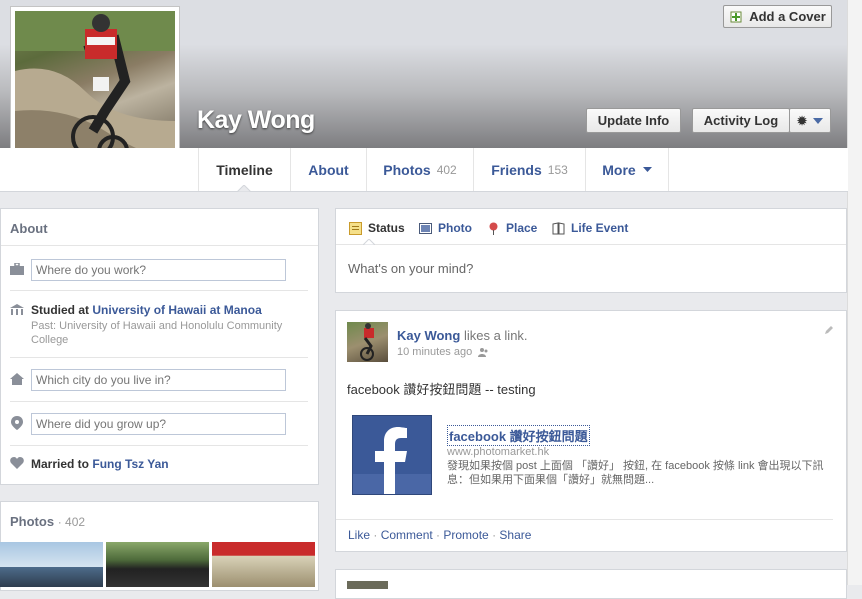  Describe the element at coordinates (17, 269) in the screenshot. I see `briefcase-icon` at that location.